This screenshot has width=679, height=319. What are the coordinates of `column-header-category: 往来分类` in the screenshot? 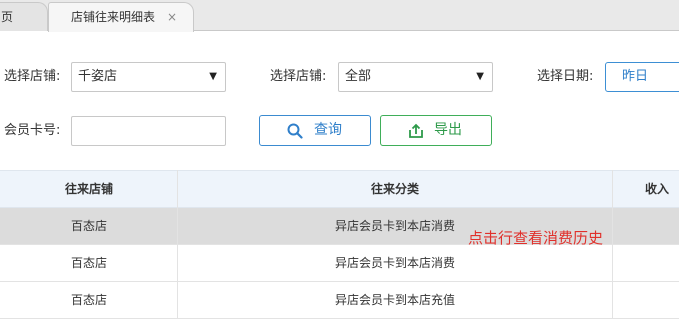 It's located at (395, 189).